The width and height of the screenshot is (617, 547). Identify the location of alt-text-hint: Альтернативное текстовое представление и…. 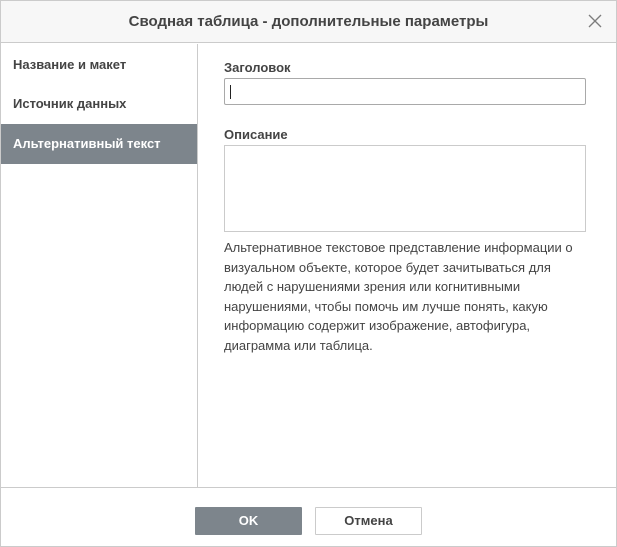
(398, 296).